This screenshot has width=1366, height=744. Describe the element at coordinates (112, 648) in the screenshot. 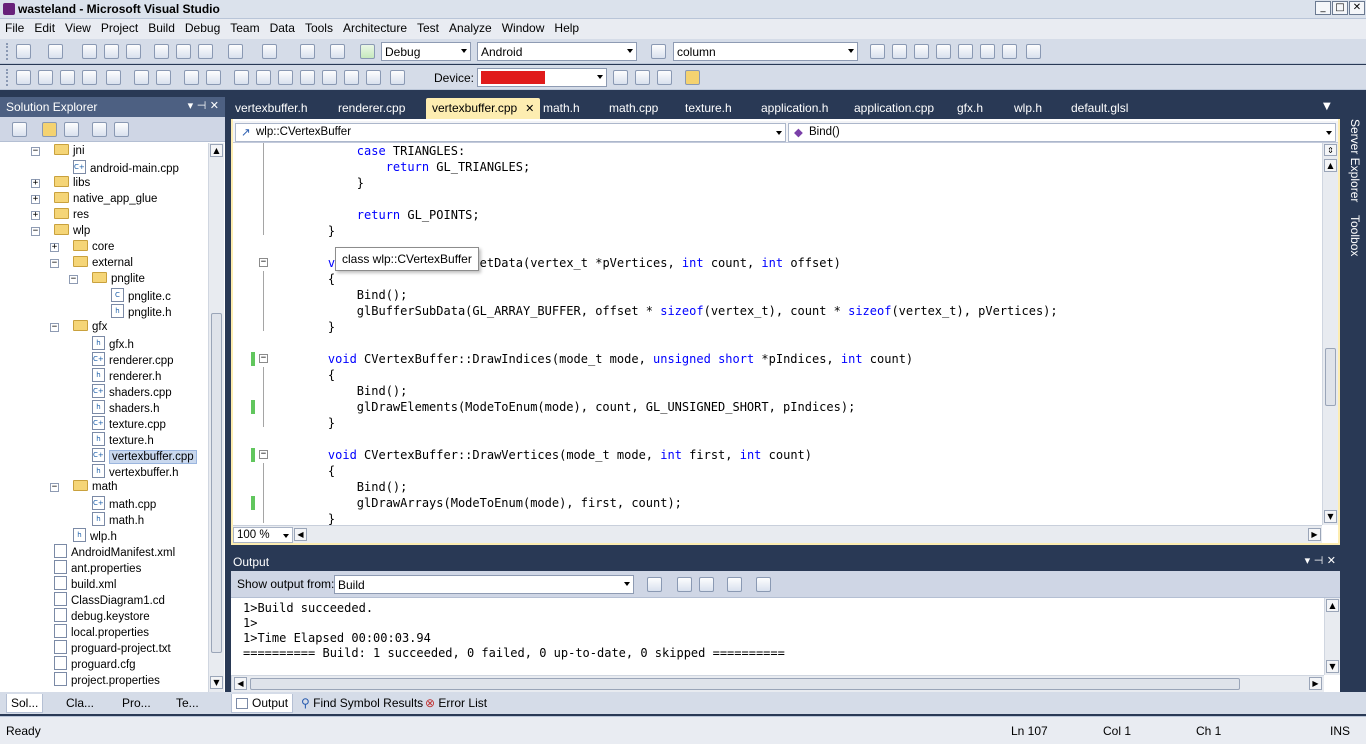

I see `tree-item: proguard-project.txt` at that location.